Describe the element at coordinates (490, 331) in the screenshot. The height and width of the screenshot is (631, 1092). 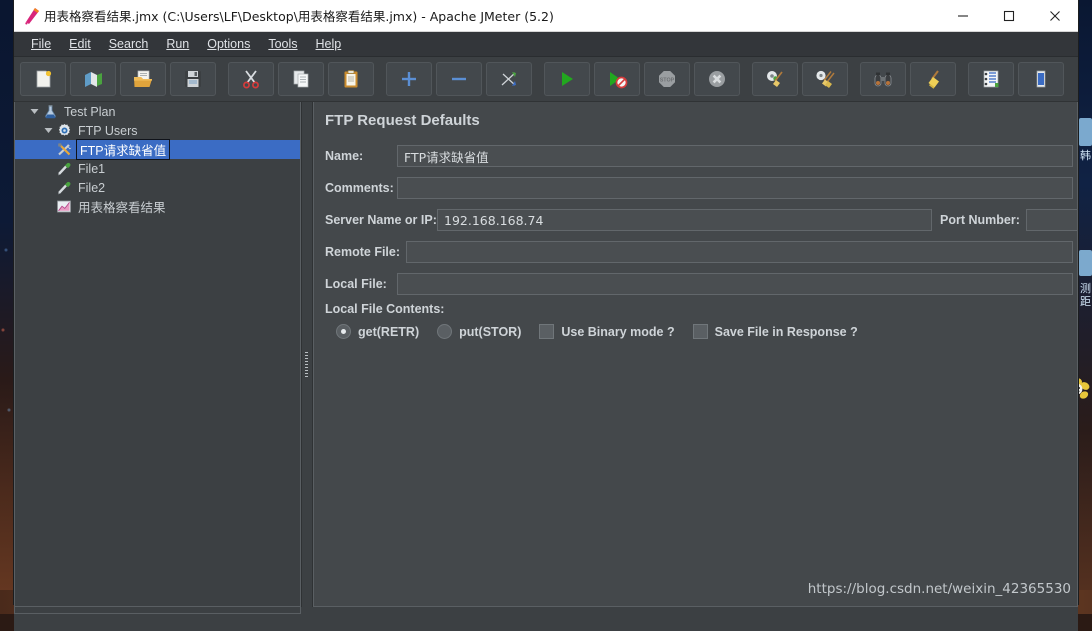
I see `put-stor-label: put(STOR)` at that location.